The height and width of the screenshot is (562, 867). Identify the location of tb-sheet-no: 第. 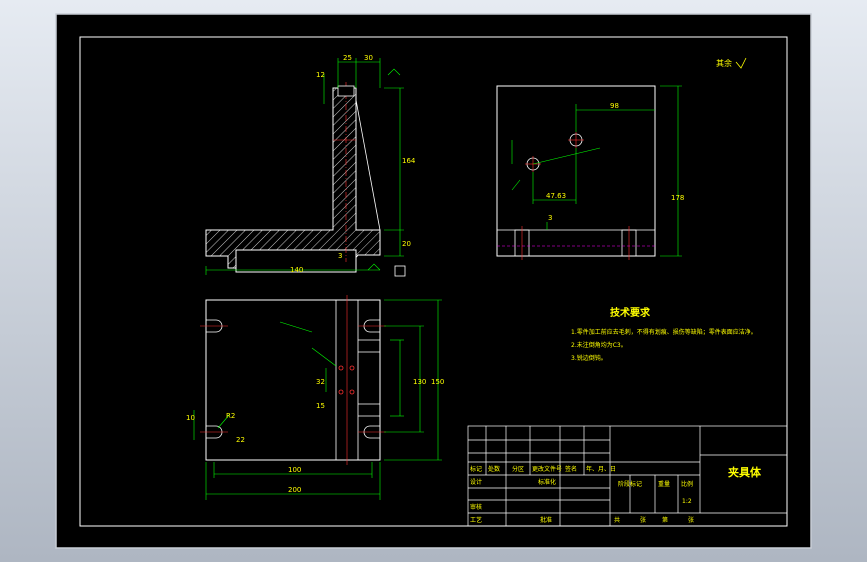
(665, 520).